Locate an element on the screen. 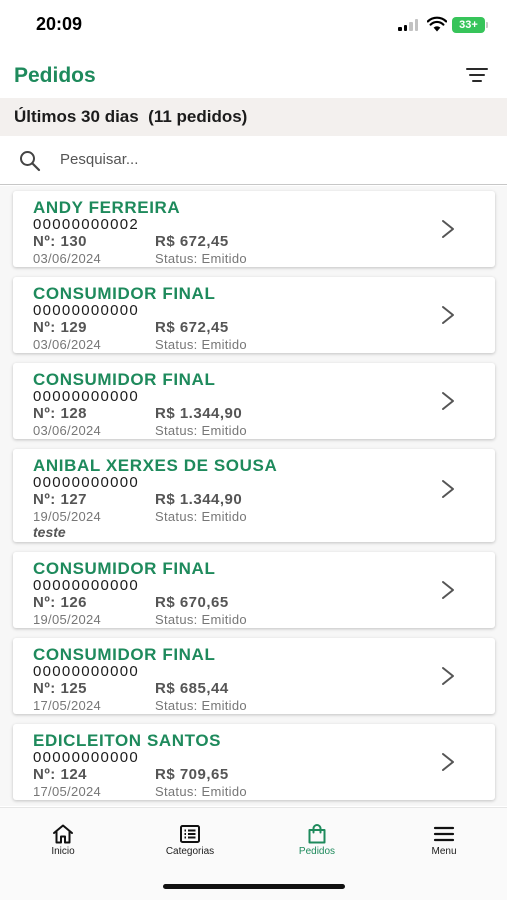 The width and height of the screenshot is (507, 900). search-input is located at coordinates (270, 159).